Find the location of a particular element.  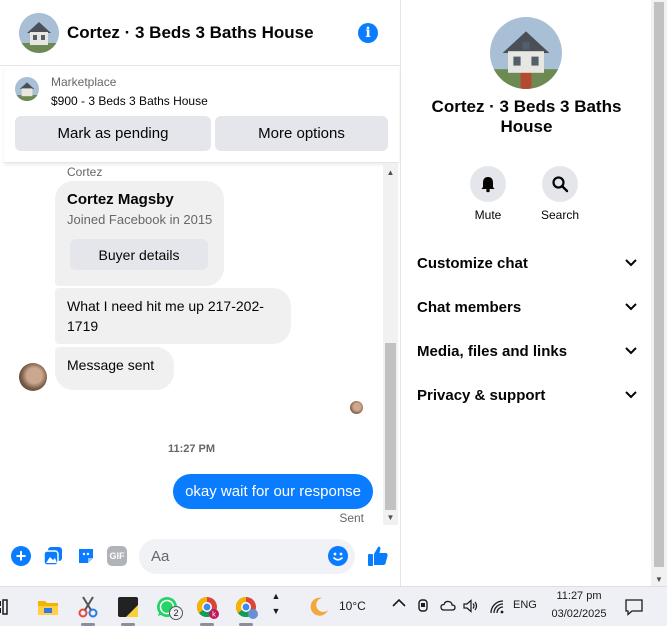

media-files-links-row: Media, files and links is located at coordinates (527, 351).